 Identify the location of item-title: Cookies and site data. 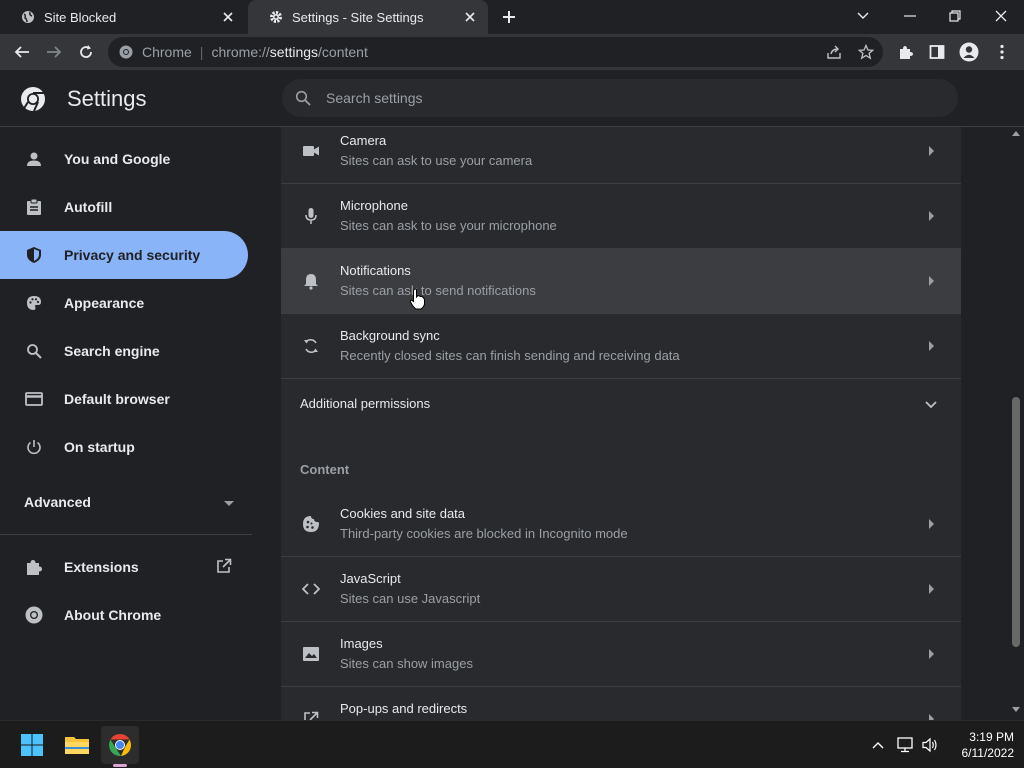
(403, 513).